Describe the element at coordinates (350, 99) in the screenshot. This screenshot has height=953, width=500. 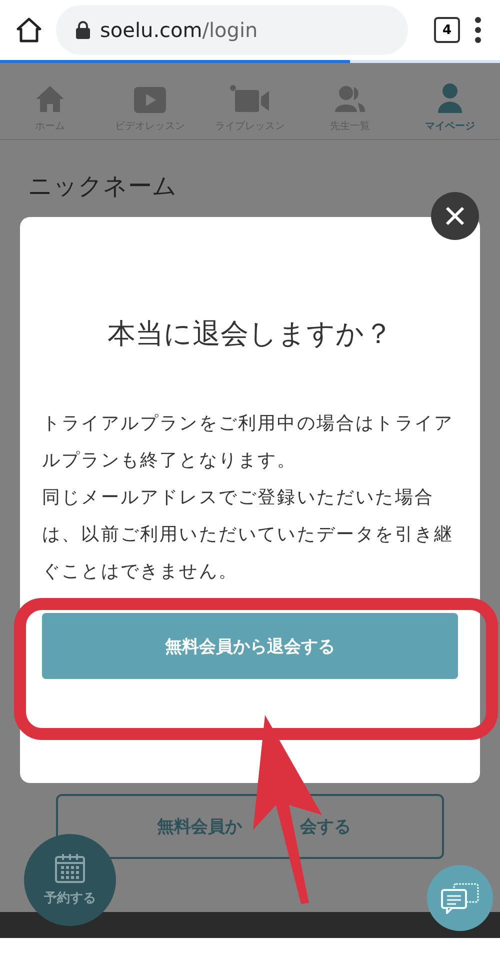
I see `people-icon` at that location.